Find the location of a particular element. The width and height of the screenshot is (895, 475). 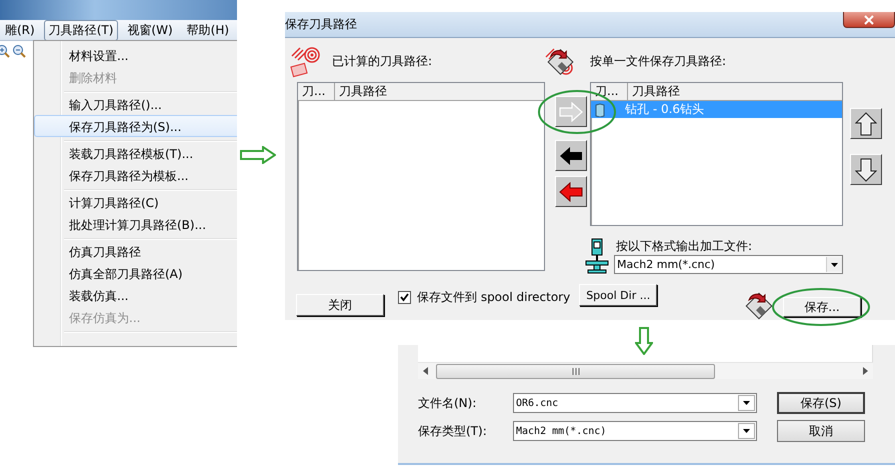

menu-bar-item: 雕(R) is located at coordinates (20, 30).